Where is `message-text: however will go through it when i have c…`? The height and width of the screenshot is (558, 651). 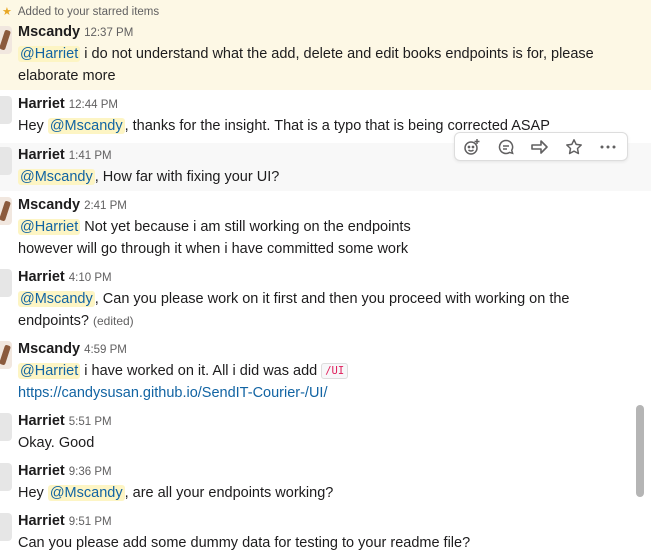
message-text: however will go through it when i have c… is located at coordinates (213, 249).